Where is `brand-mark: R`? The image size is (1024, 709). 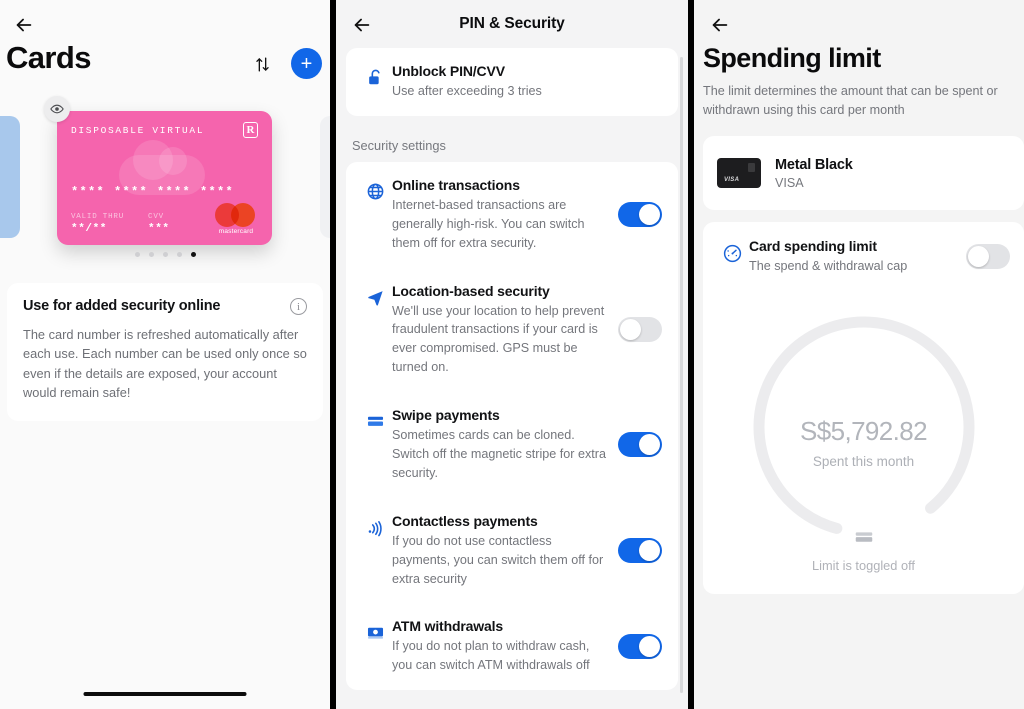
brand-mark: R is located at coordinates (250, 130).